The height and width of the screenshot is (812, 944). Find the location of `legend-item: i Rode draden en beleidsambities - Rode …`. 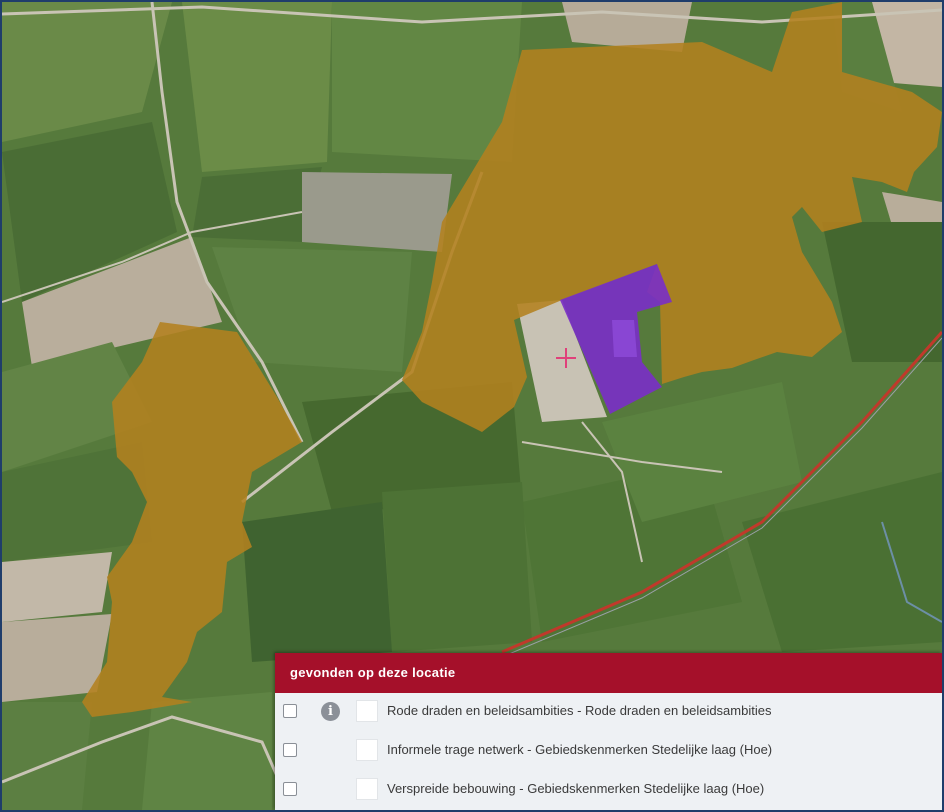

legend-item: i Rode draden en beleidsambities - Rode … is located at coordinates (608, 712).